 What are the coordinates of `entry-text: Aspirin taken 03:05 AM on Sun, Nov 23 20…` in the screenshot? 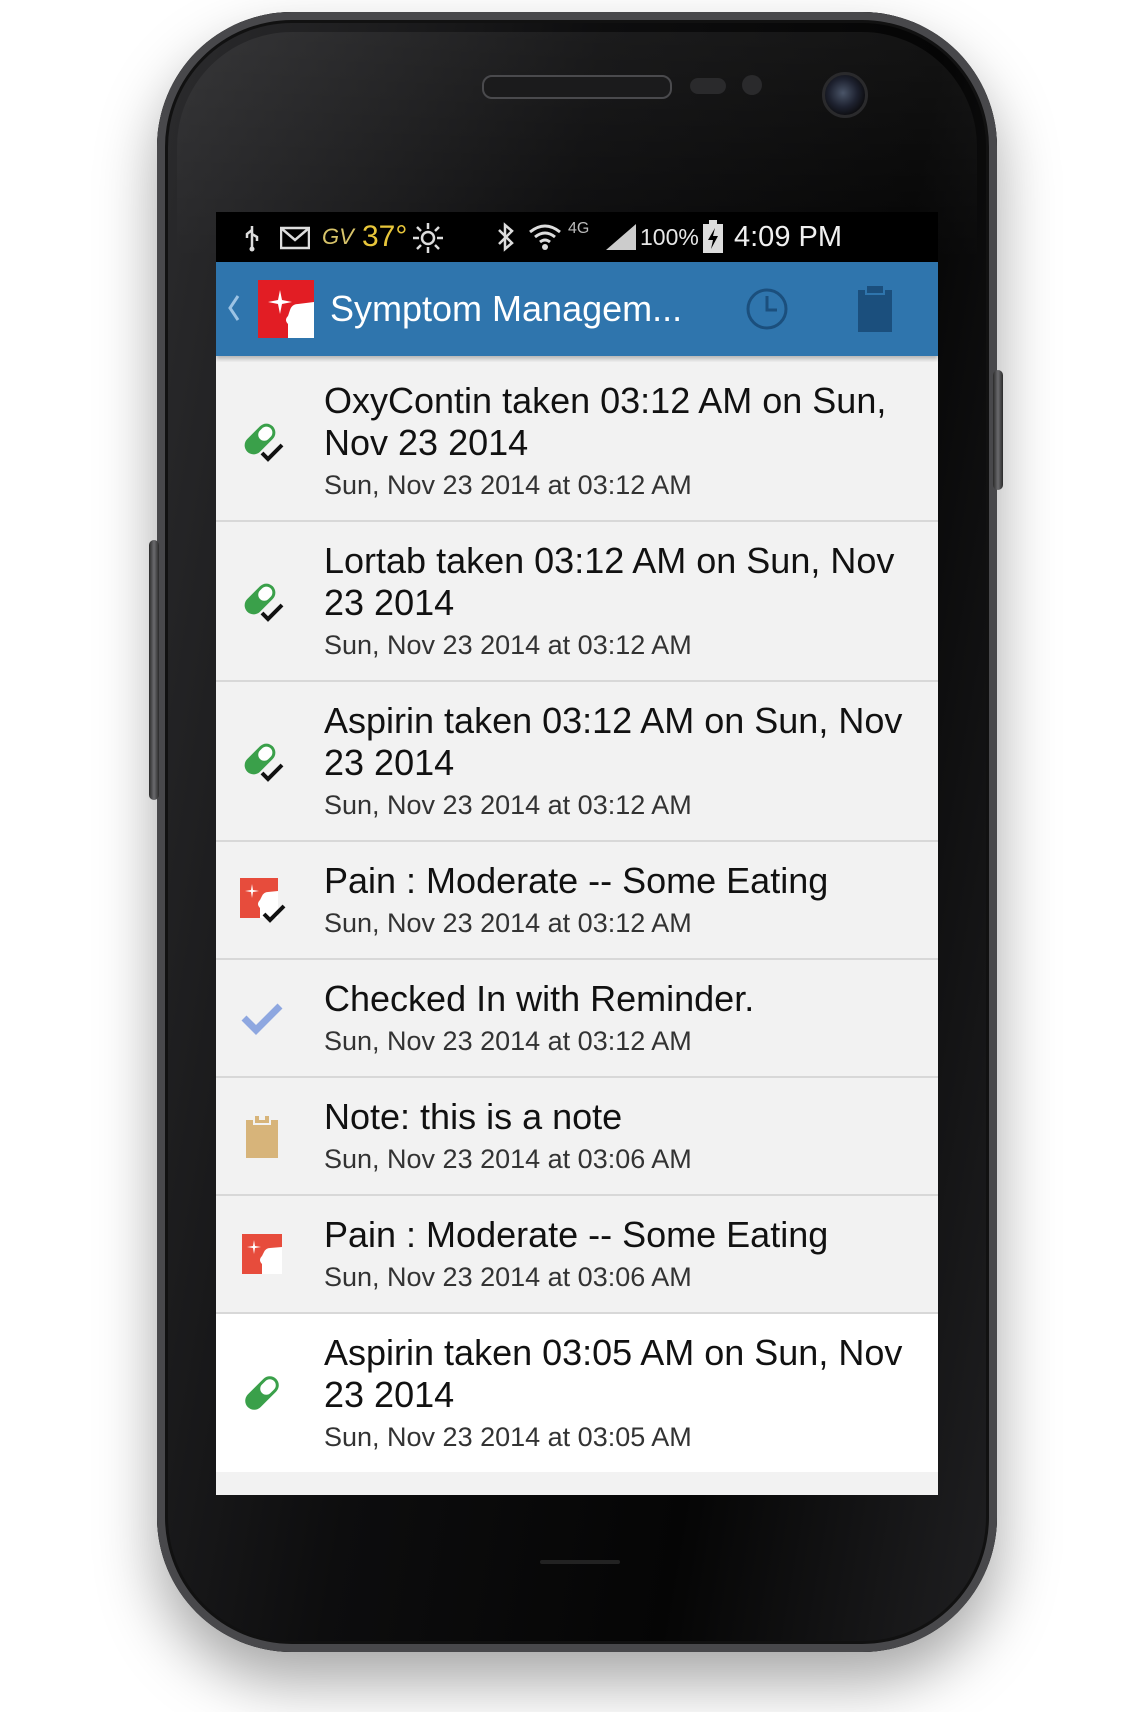 It's located at (631, 1393).